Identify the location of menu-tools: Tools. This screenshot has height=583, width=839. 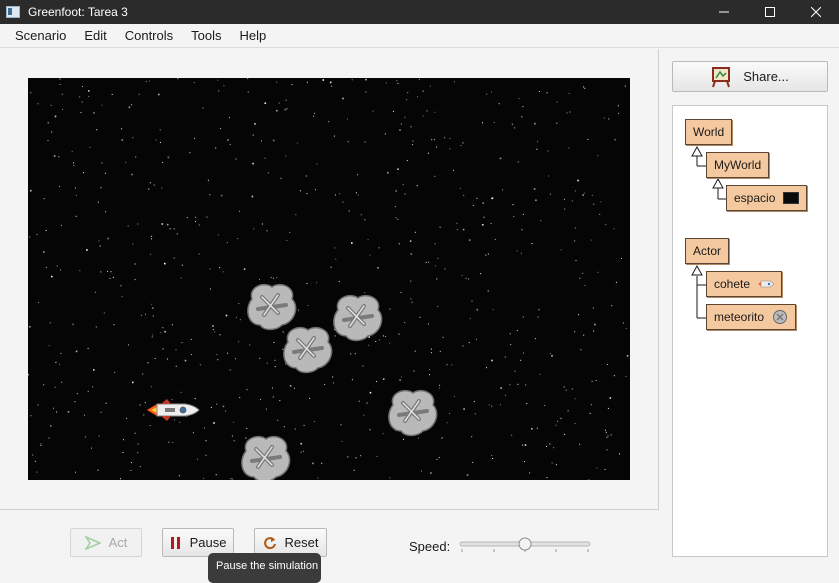
(206, 36).